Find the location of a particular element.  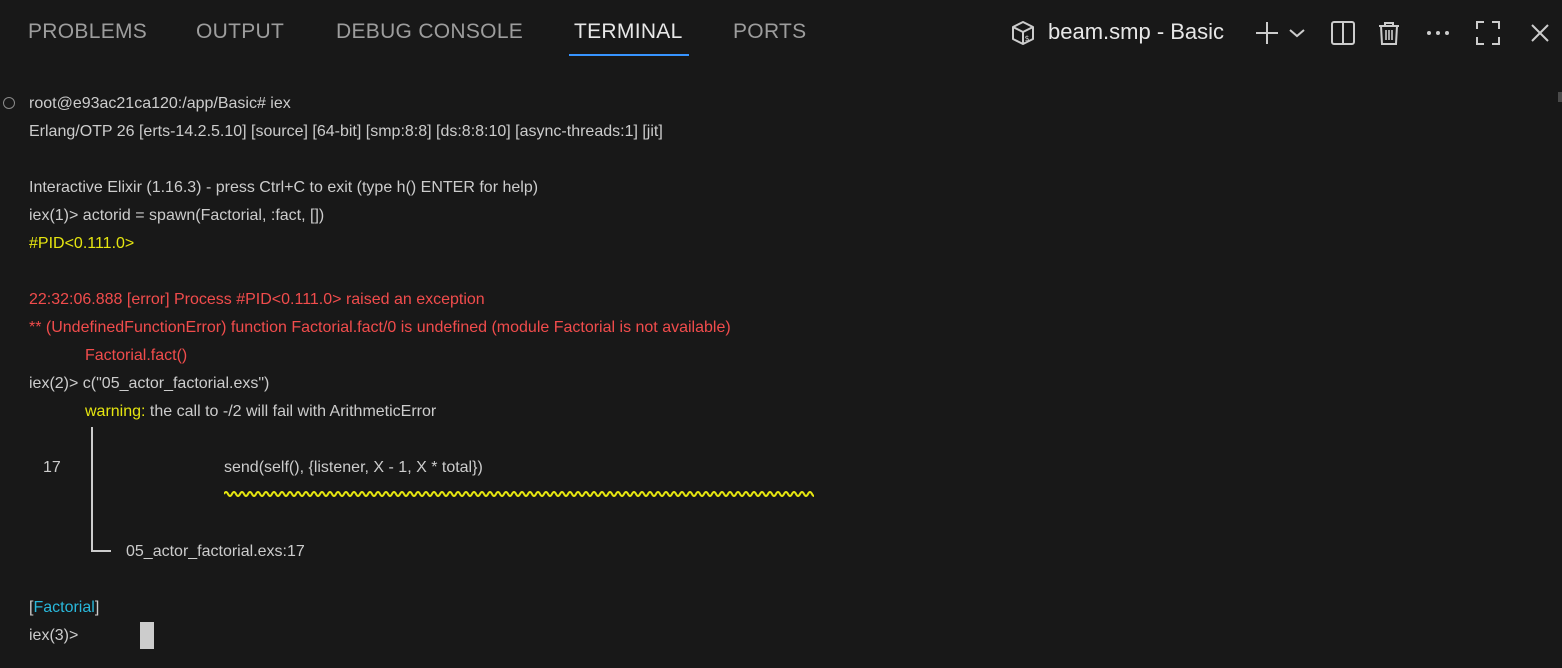

close-icon is located at coordinates (1540, 33).